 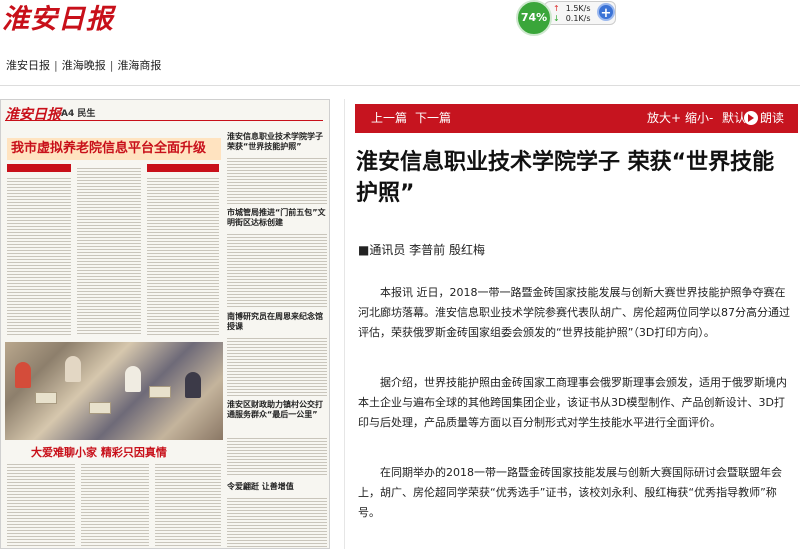 What do you see at coordinates (578, 8) in the screenshot?
I see `upload-speed-value: 1.5K/s` at bounding box center [578, 8].